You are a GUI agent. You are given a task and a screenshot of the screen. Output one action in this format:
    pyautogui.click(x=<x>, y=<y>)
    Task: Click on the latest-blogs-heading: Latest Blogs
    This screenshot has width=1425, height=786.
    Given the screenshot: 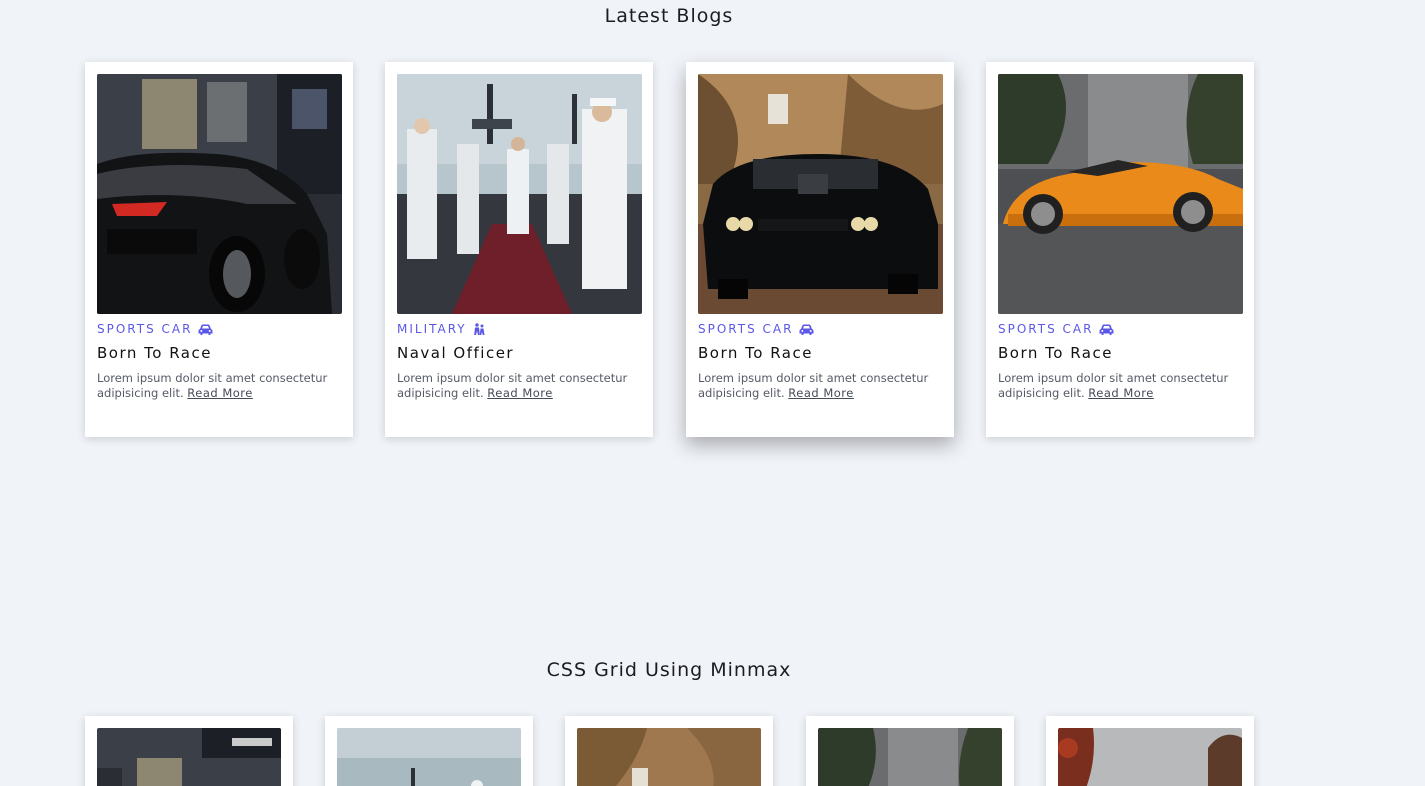 What is the action you would take?
    pyautogui.click(x=669, y=16)
    